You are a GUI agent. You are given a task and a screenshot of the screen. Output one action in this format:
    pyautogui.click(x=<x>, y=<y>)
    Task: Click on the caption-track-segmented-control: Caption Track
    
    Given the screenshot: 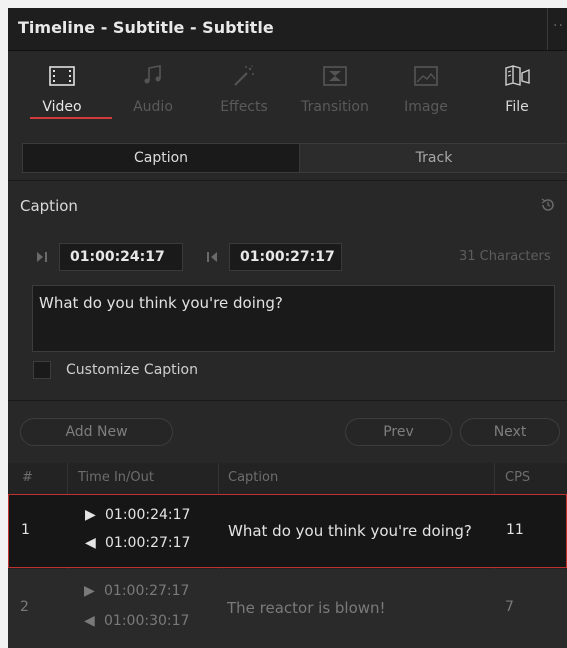 What is the action you would take?
    pyautogui.click(x=294, y=158)
    